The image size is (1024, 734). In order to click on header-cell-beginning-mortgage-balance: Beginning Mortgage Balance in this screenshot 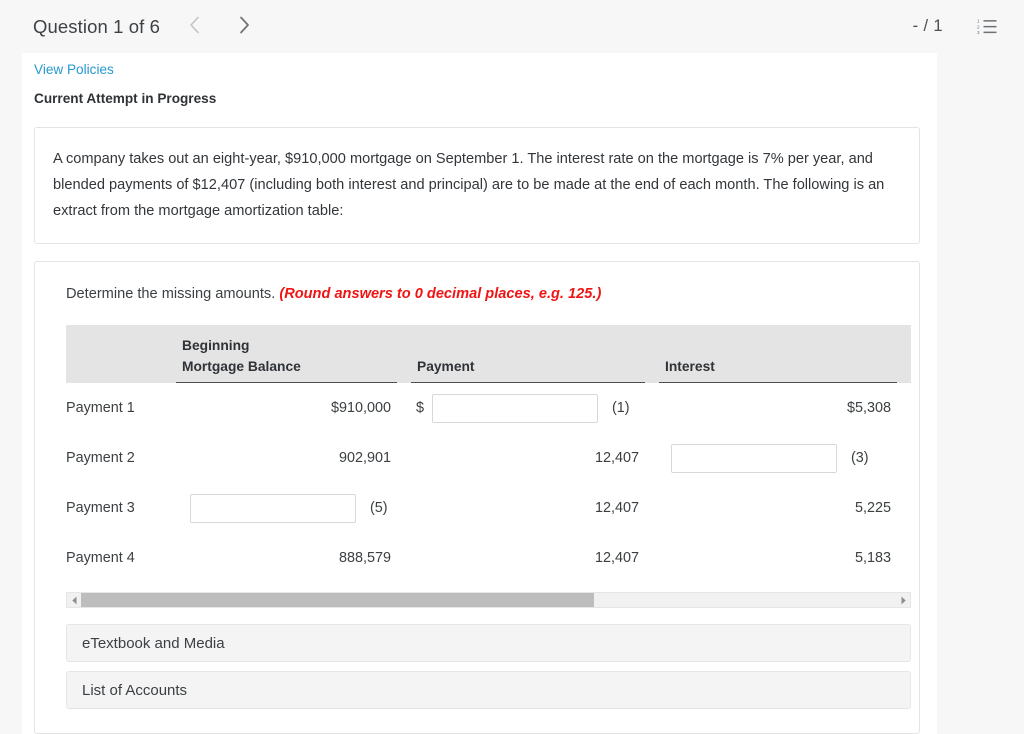, I will do `click(293, 354)`.